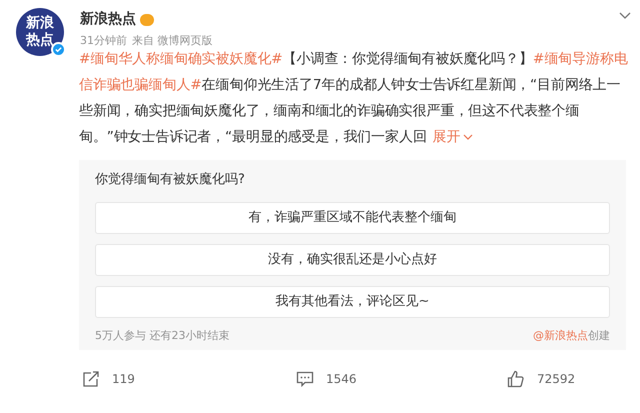 This screenshot has height=413, width=640. Describe the element at coordinates (305, 379) in the screenshot. I see `comment-icon` at that location.